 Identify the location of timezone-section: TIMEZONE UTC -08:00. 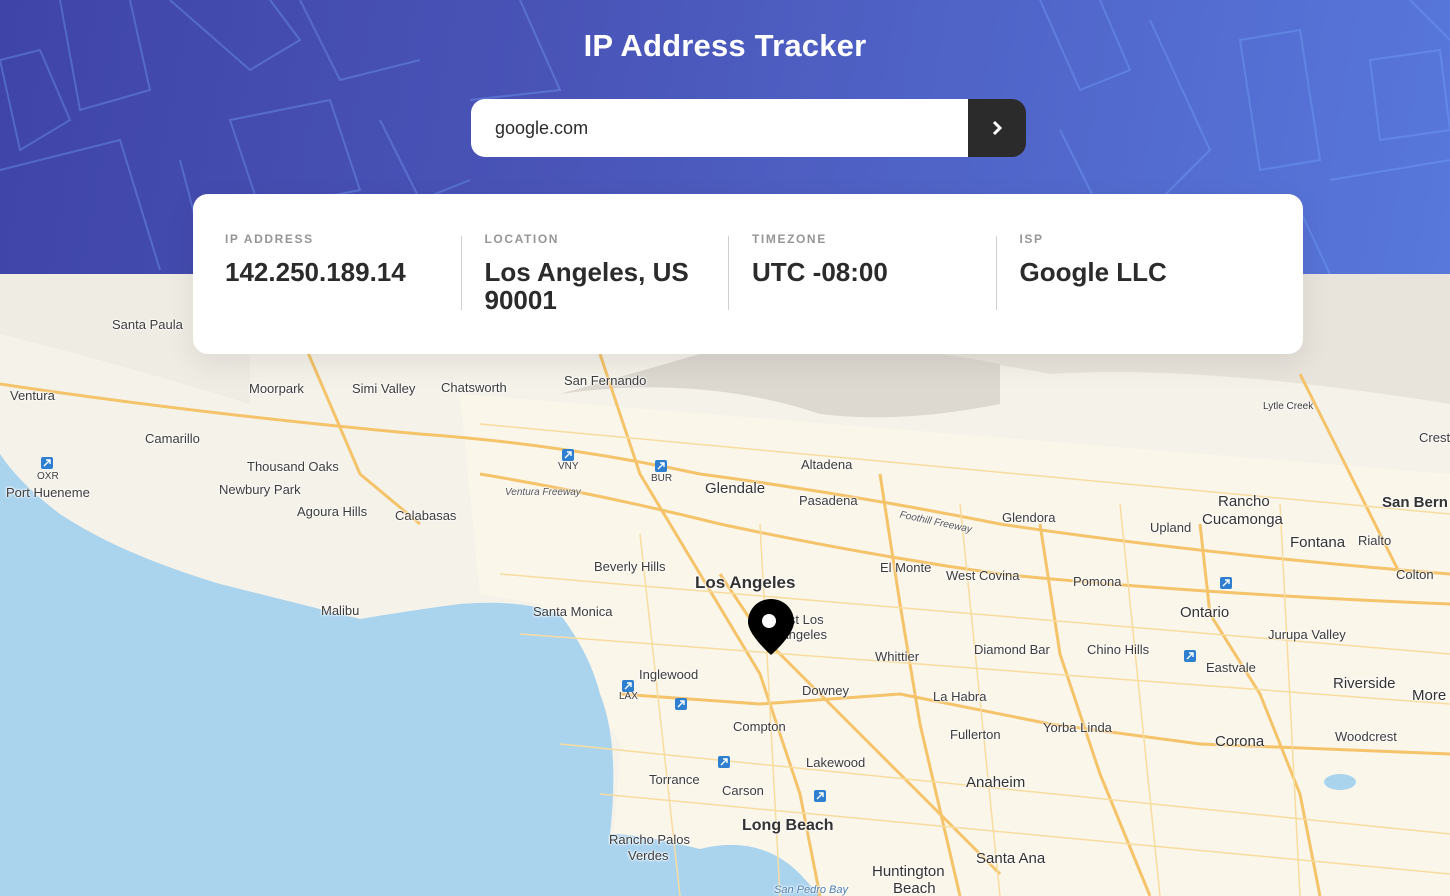
(862, 293).